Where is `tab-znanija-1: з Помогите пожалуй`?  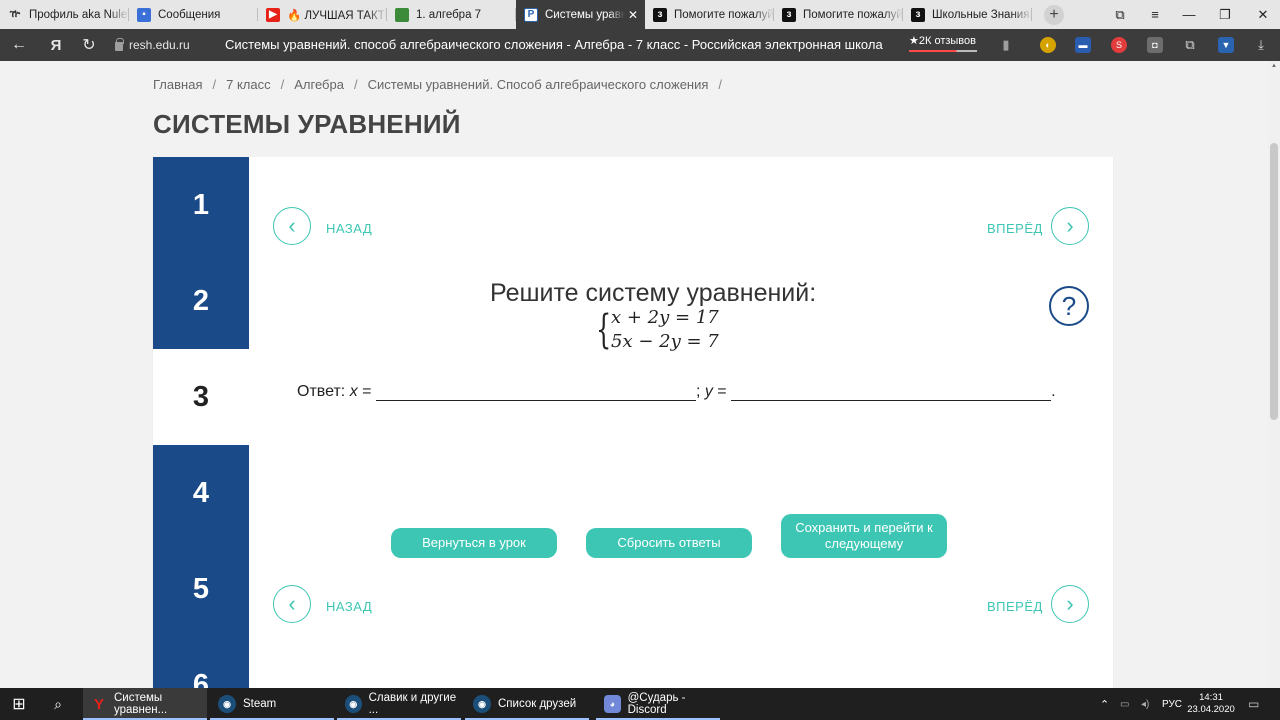 tab-znanija-1: з Помогите пожалуй is located at coordinates (709, 14).